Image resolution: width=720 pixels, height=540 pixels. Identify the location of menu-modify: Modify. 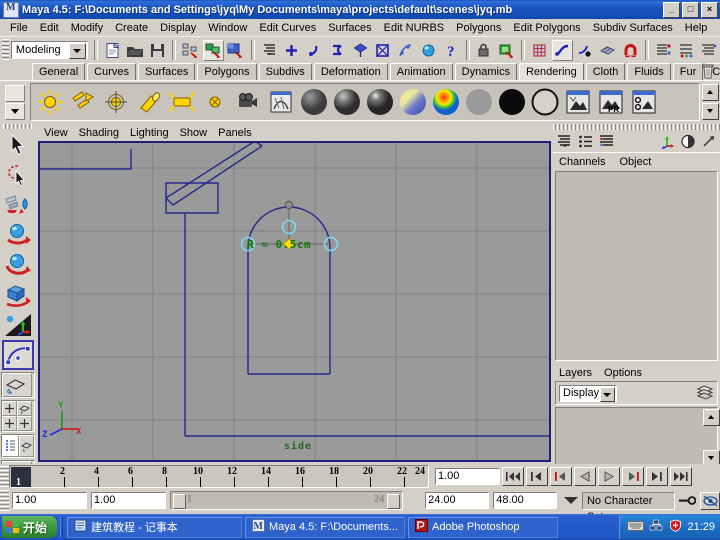
(87, 28).